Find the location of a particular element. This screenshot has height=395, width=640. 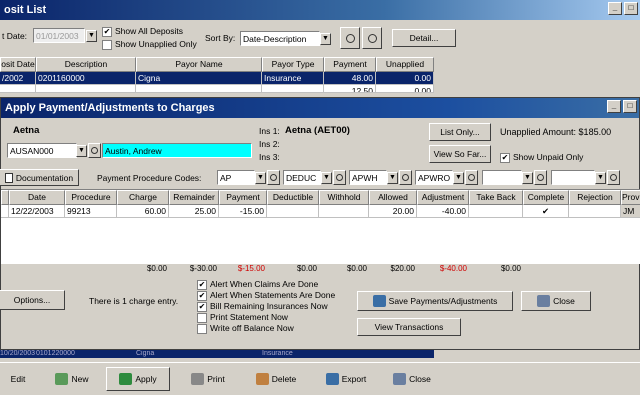

bill-remaining-checkbox: ✔ Bill Remaining Insurances Now is located at coordinates (266, 306).